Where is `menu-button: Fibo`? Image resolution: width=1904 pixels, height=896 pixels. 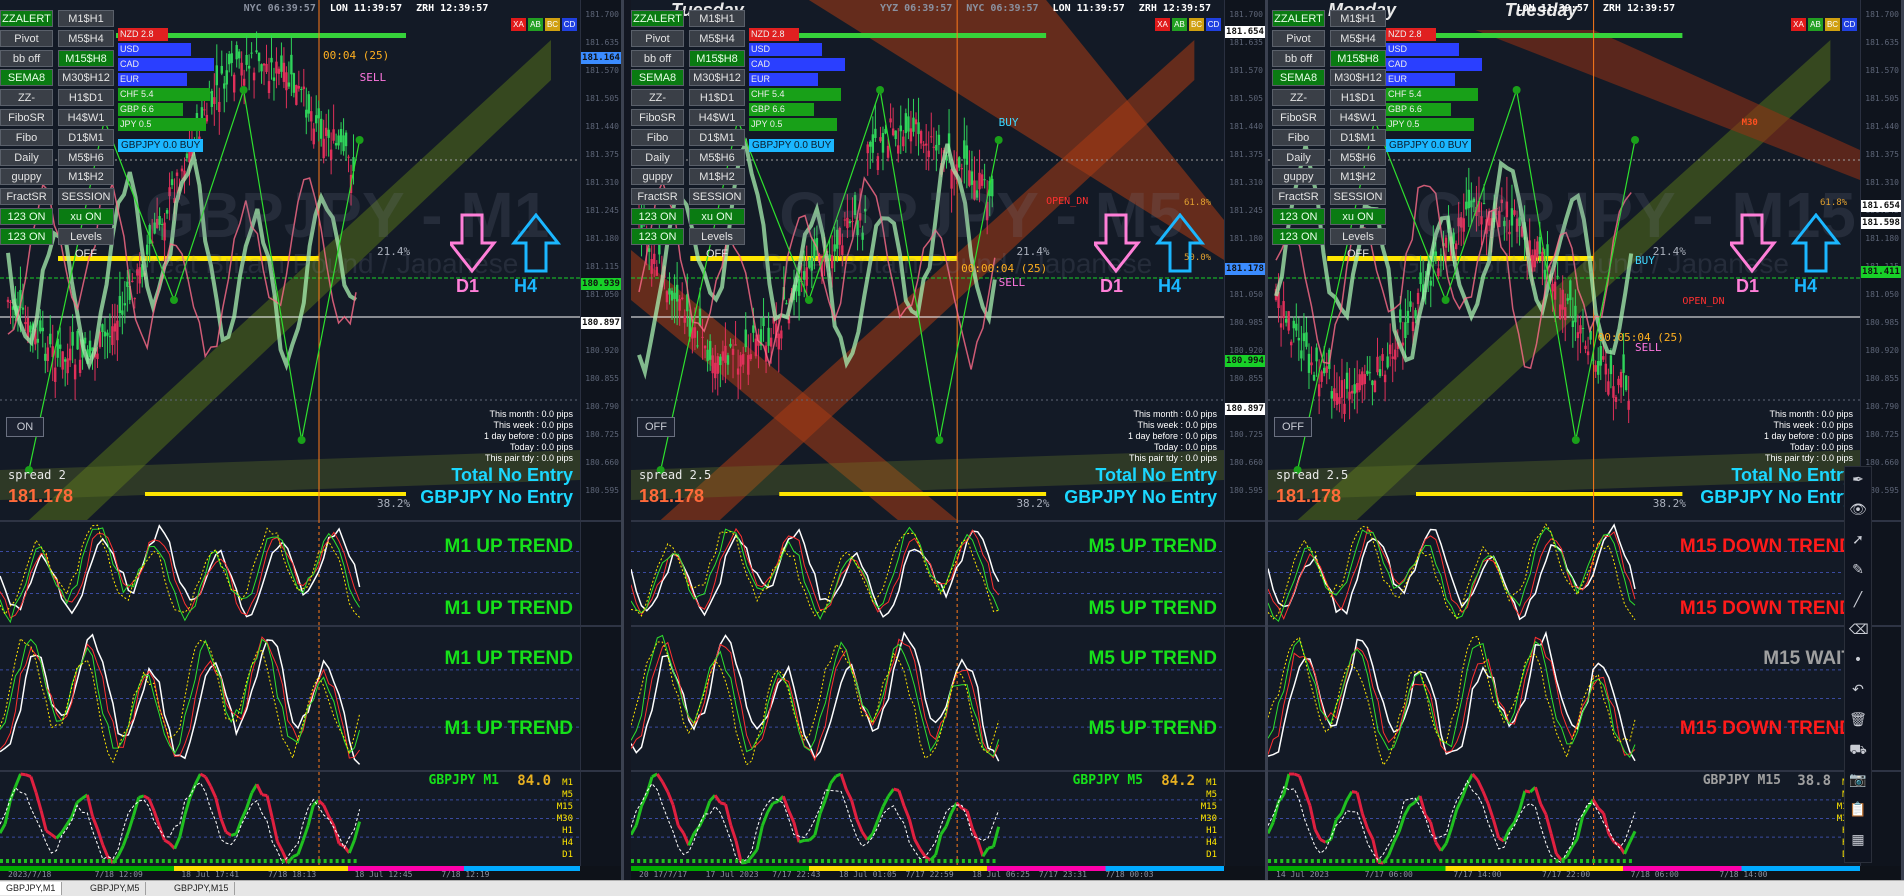
menu-button: Fibo is located at coordinates (1298, 137).